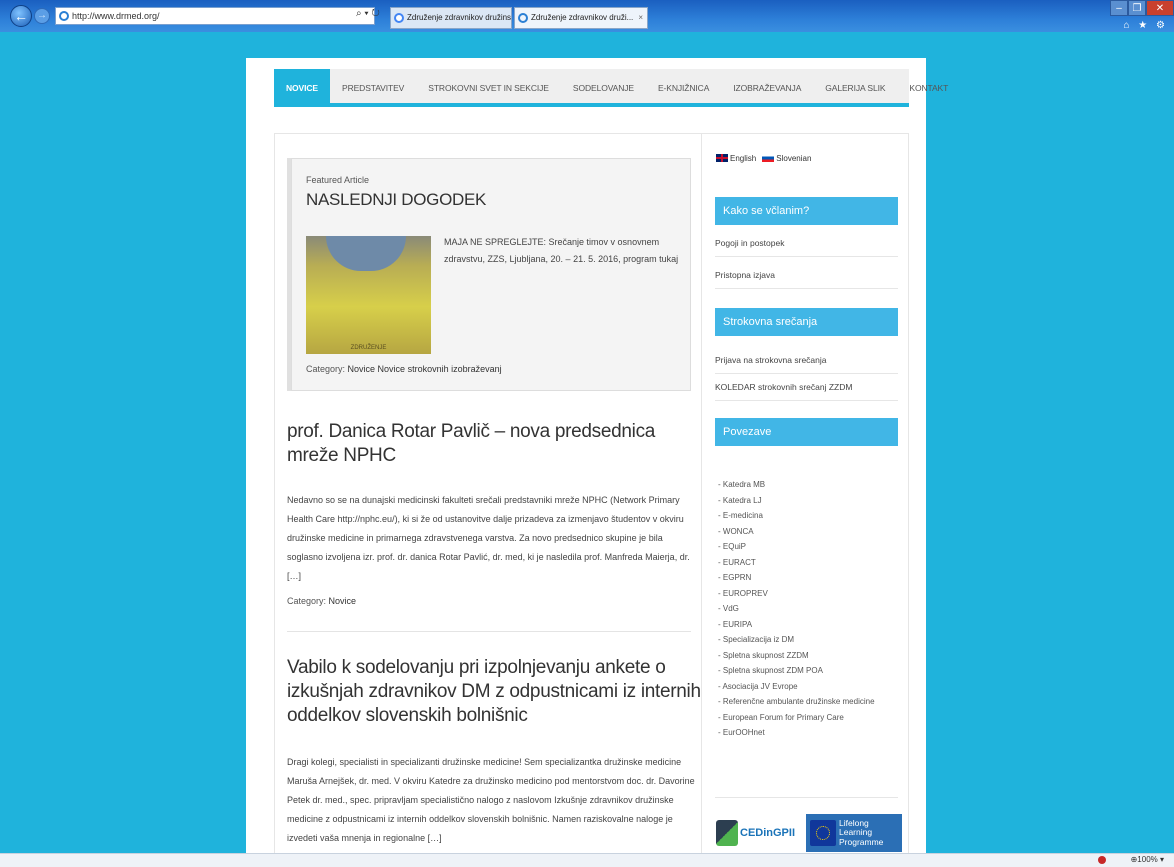 The width and height of the screenshot is (1174, 867). Describe the element at coordinates (603, 86) in the screenshot. I see `nav-item-sodelovanje: SODELOVANJE` at that location.